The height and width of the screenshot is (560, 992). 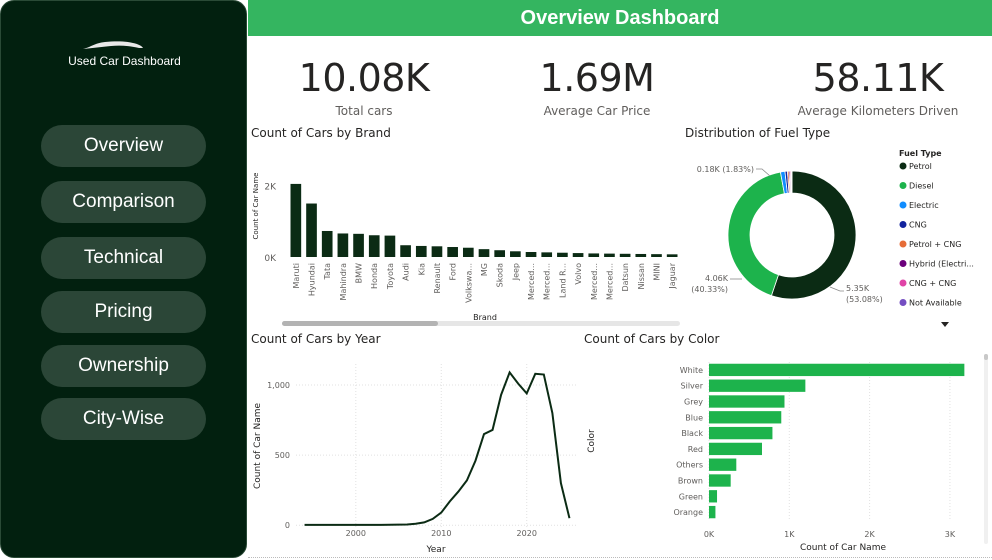 I want to click on color-scrollbar-thumb, so click(x=986, y=357).